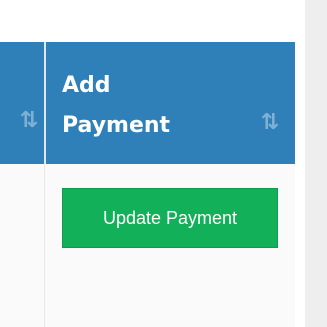 The width and height of the screenshot is (327, 327). What do you see at coordinates (316, 163) in the screenshot?
I see `side-panel` at bounding box center [316, 163].